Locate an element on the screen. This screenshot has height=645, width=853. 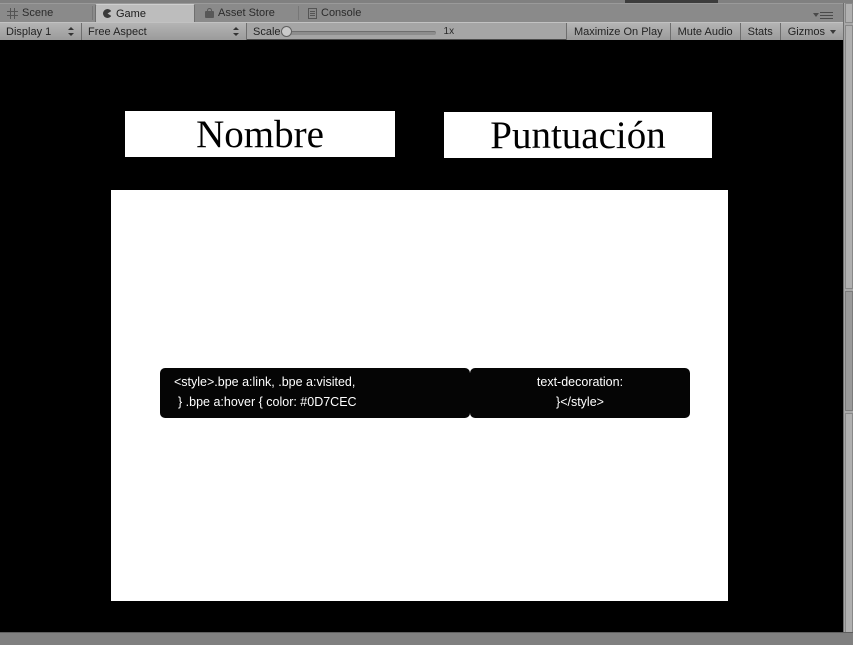
display-dropdown-label: Display 1 is located at coordinates (29, 31).